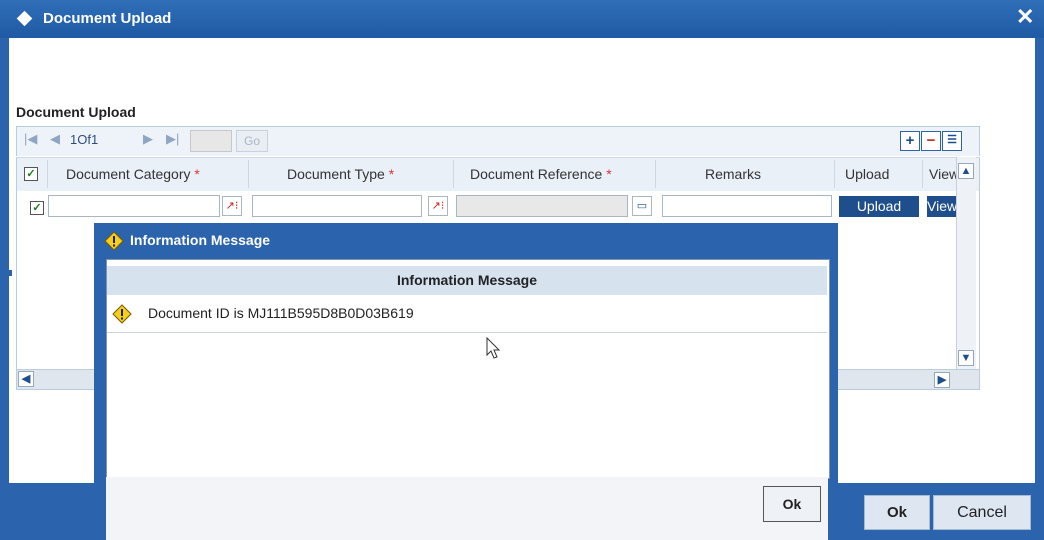 The height and width of the screenshot is (540, 1044). What do you see at coordinates (879, 206) in the screenshot?
I see `upload-button: Upload` at bounding box center [879, 206].